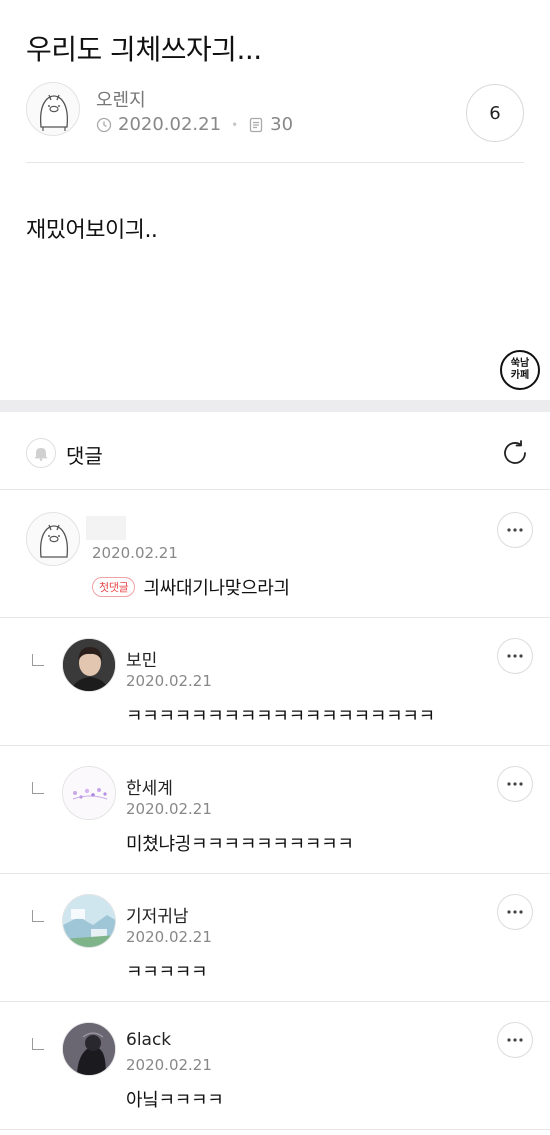  I want to click on comment-item: 기저귀남 2020.02.21 ㅋㅋㅋㅋㅋ, so click(275, 938).